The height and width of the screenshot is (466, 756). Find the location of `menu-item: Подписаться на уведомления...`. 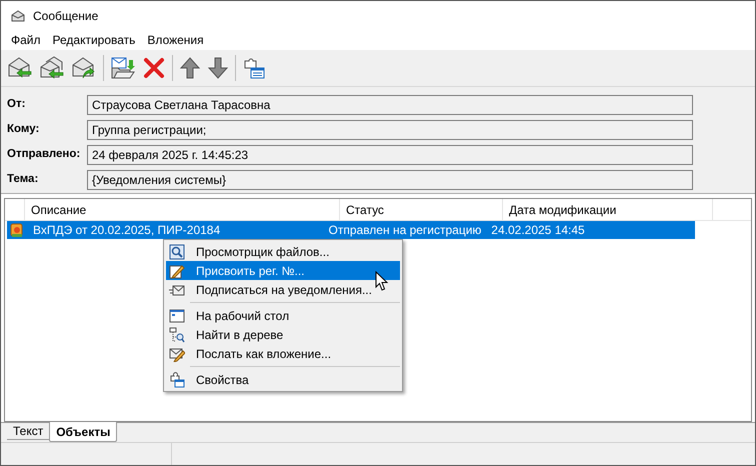

menu-item: Подписаться на уведомления... is located at coordinates (283, 289).